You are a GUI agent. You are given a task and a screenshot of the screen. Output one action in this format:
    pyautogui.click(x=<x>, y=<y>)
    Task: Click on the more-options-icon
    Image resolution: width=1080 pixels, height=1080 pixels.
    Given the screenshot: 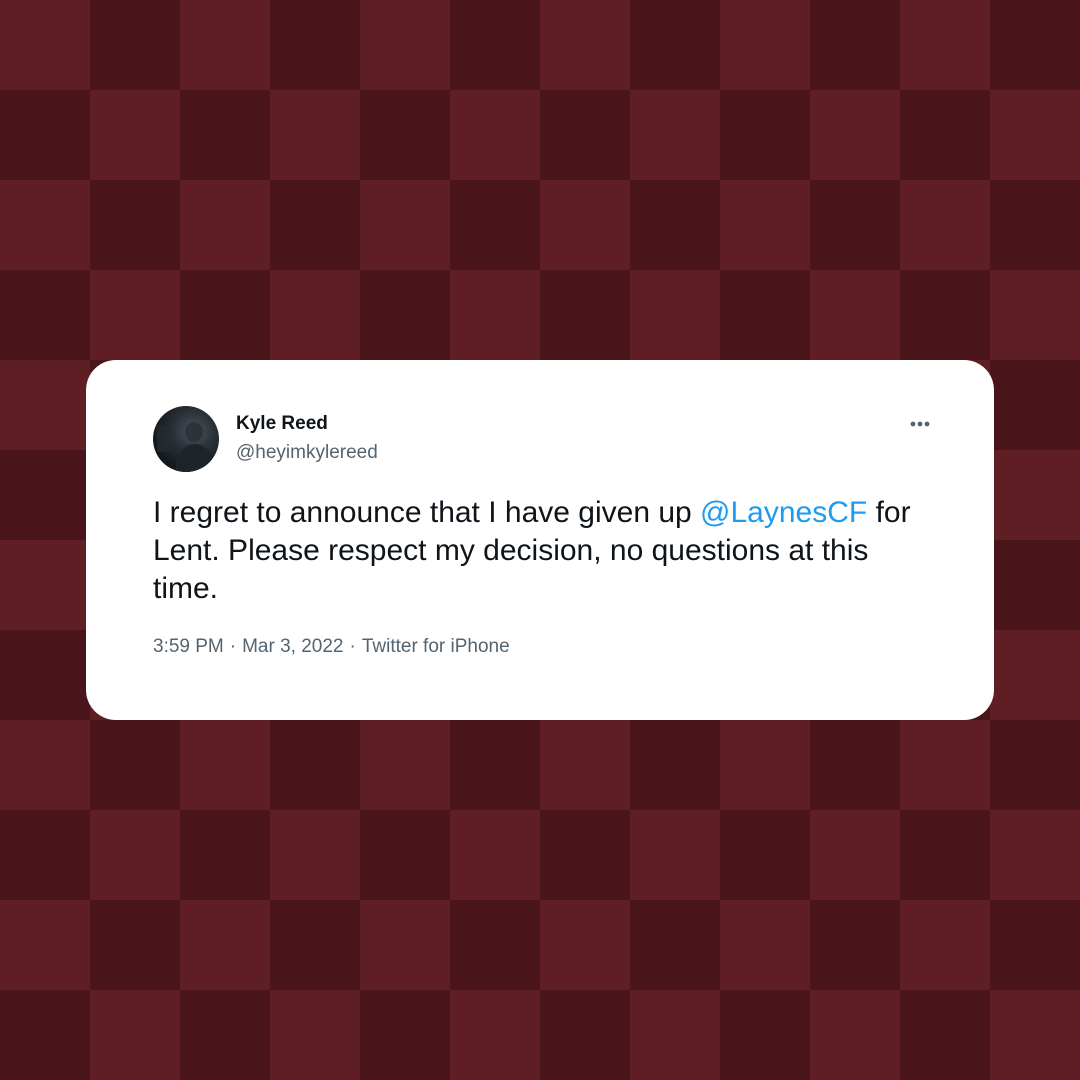 What is the action you would take?
    pyautogui.click(x=920, y=424)
    